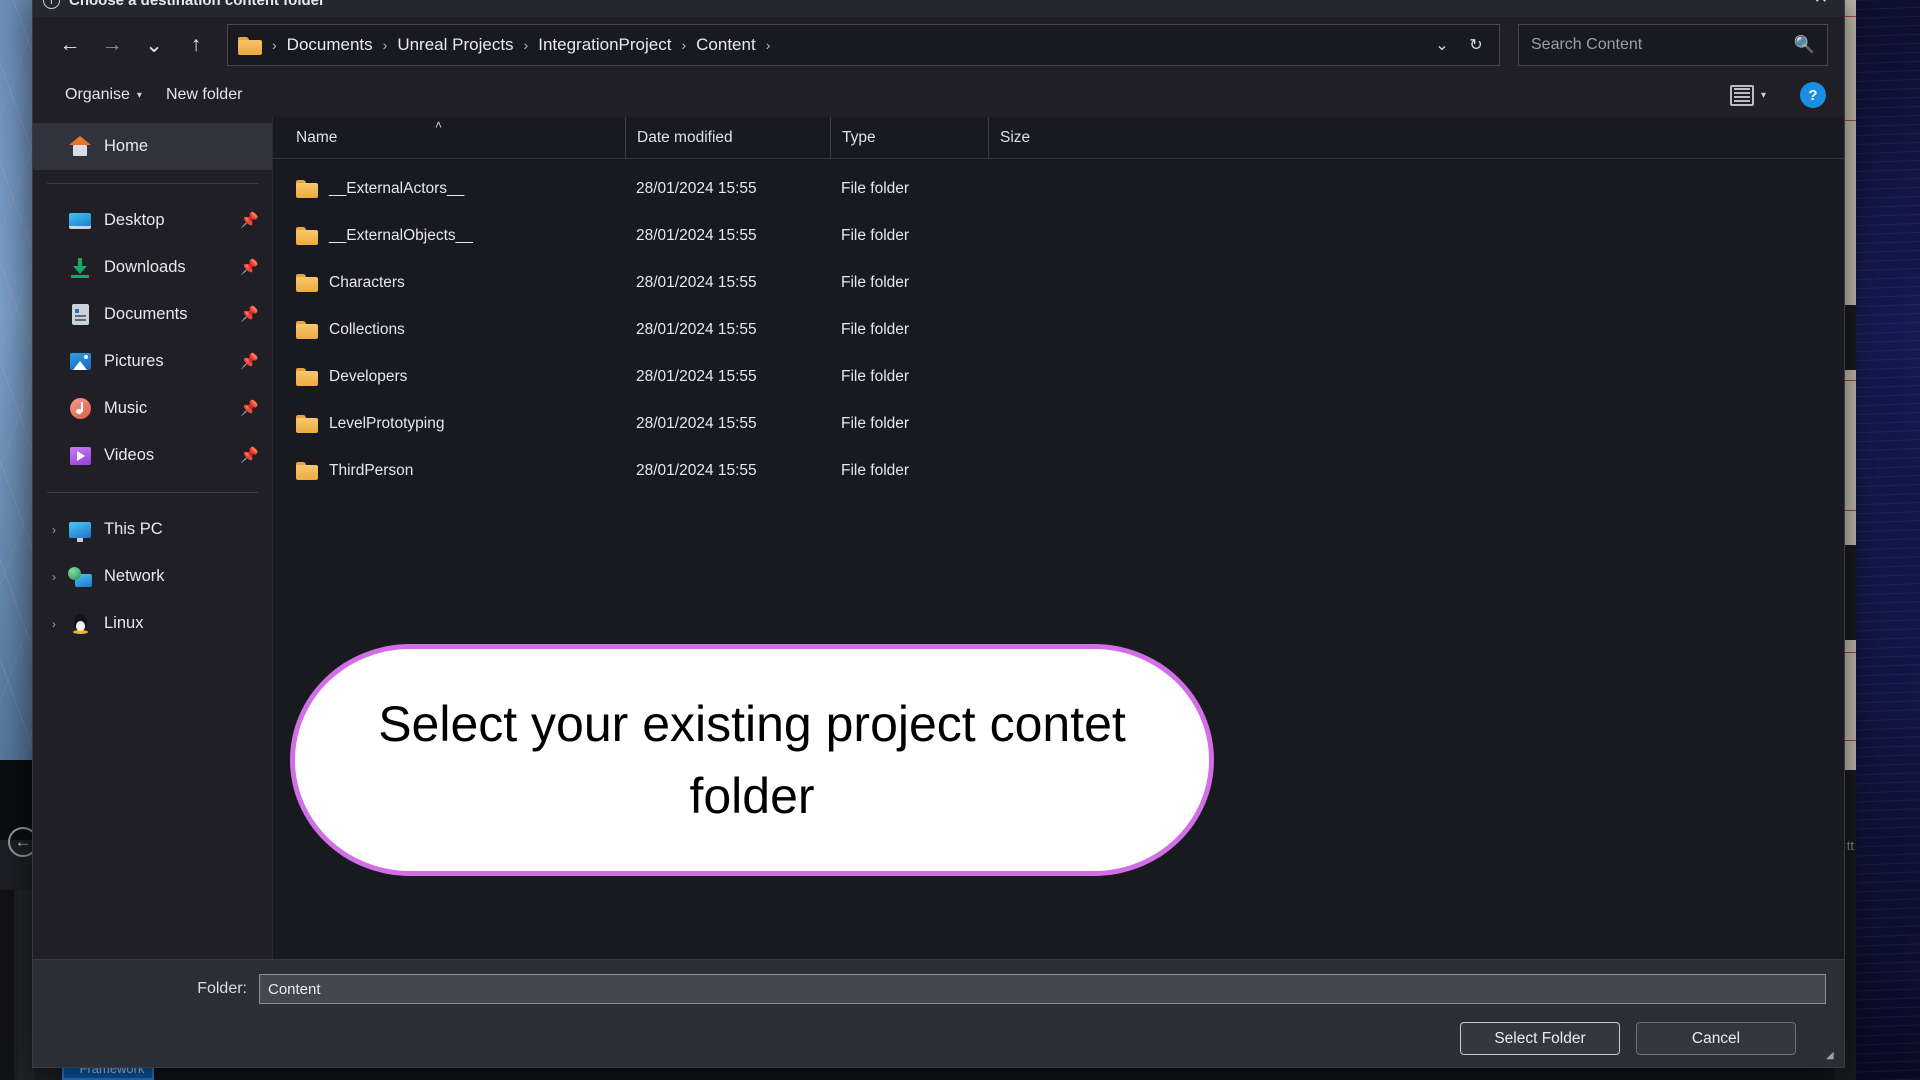 The image size is (1920, 1080). What do you see at coordinates (112, 45) in the screenshot?
I see `forward-button: →` at bounding box center [112, 45].